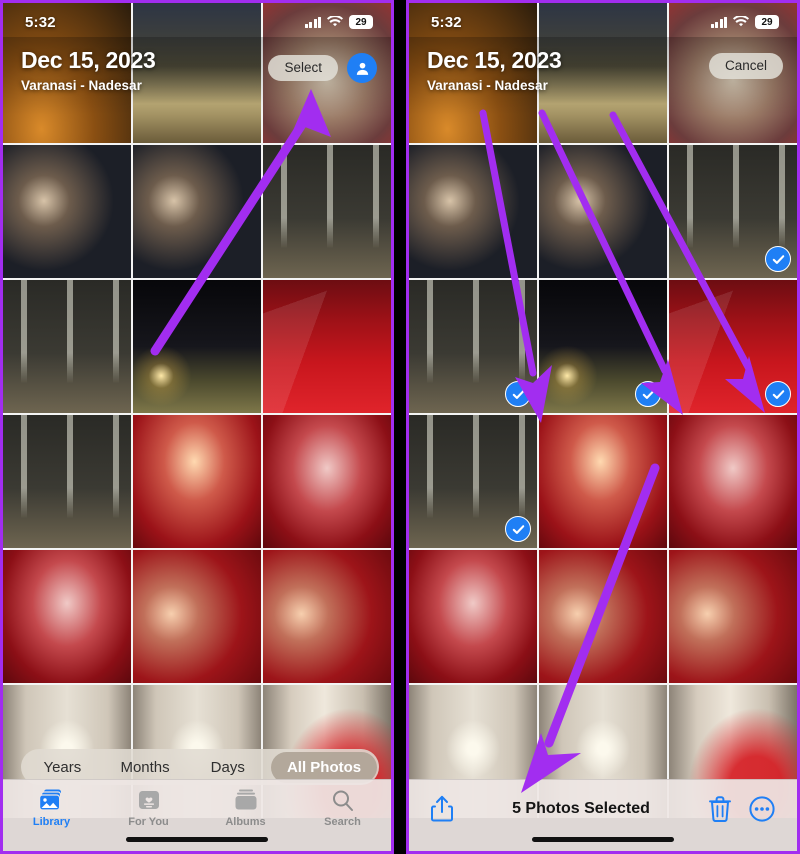 The image size is (800, 854). I want to click on photos-header-left: Dec 15, 2023 Varanasi - Nadesar Select, so click(197, 76).